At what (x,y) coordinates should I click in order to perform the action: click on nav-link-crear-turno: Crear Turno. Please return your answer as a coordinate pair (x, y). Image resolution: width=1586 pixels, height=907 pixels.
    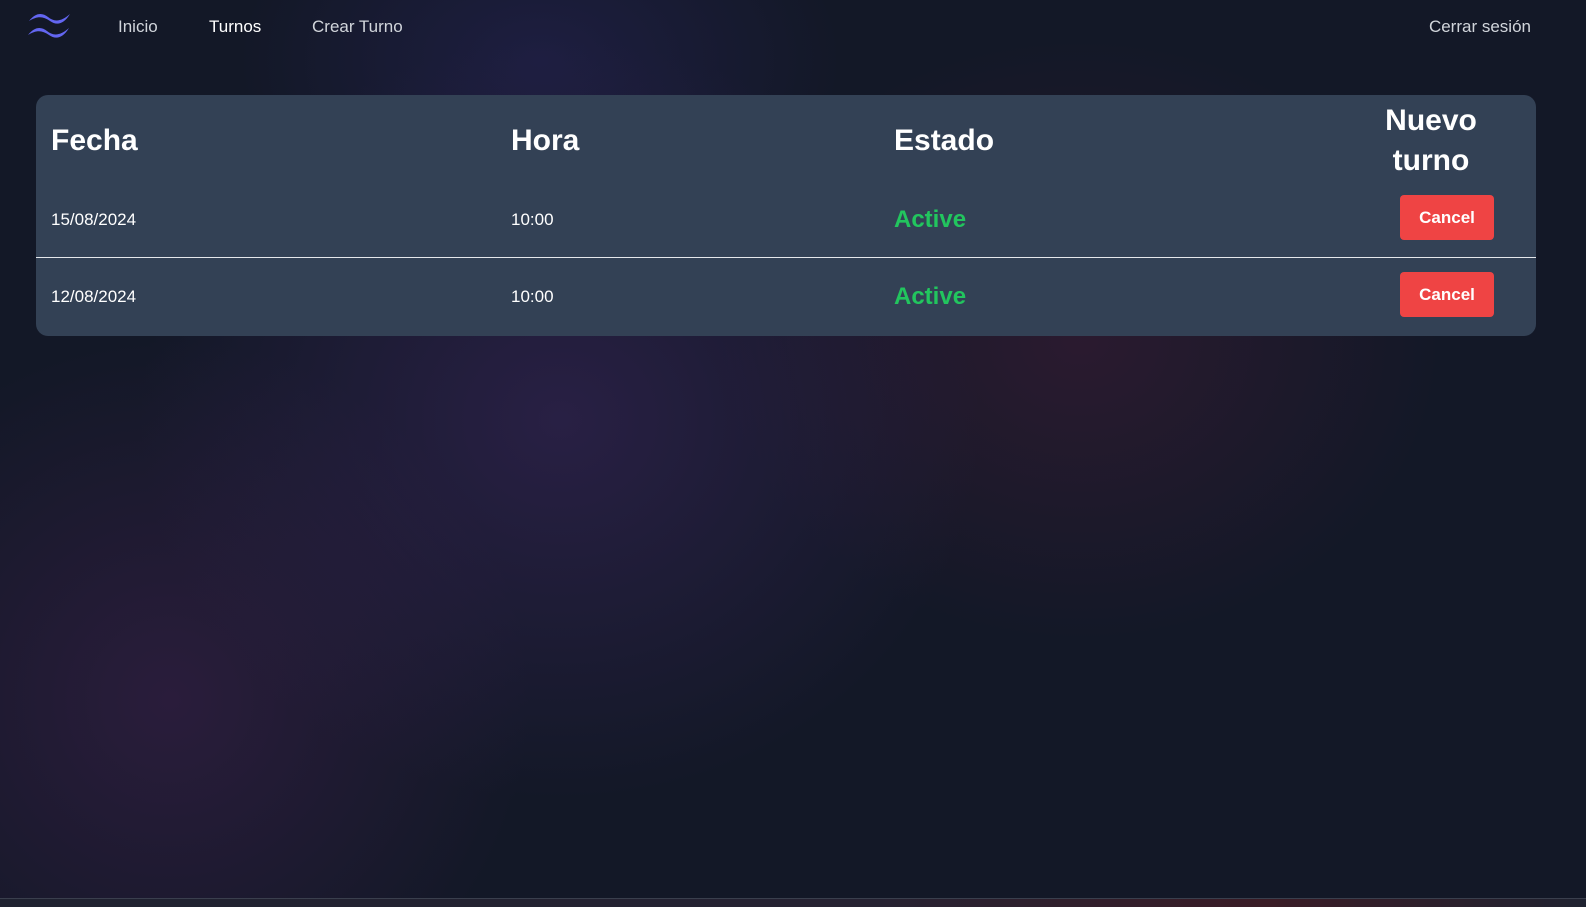
    Looking at the image, I should click on (357, 27).